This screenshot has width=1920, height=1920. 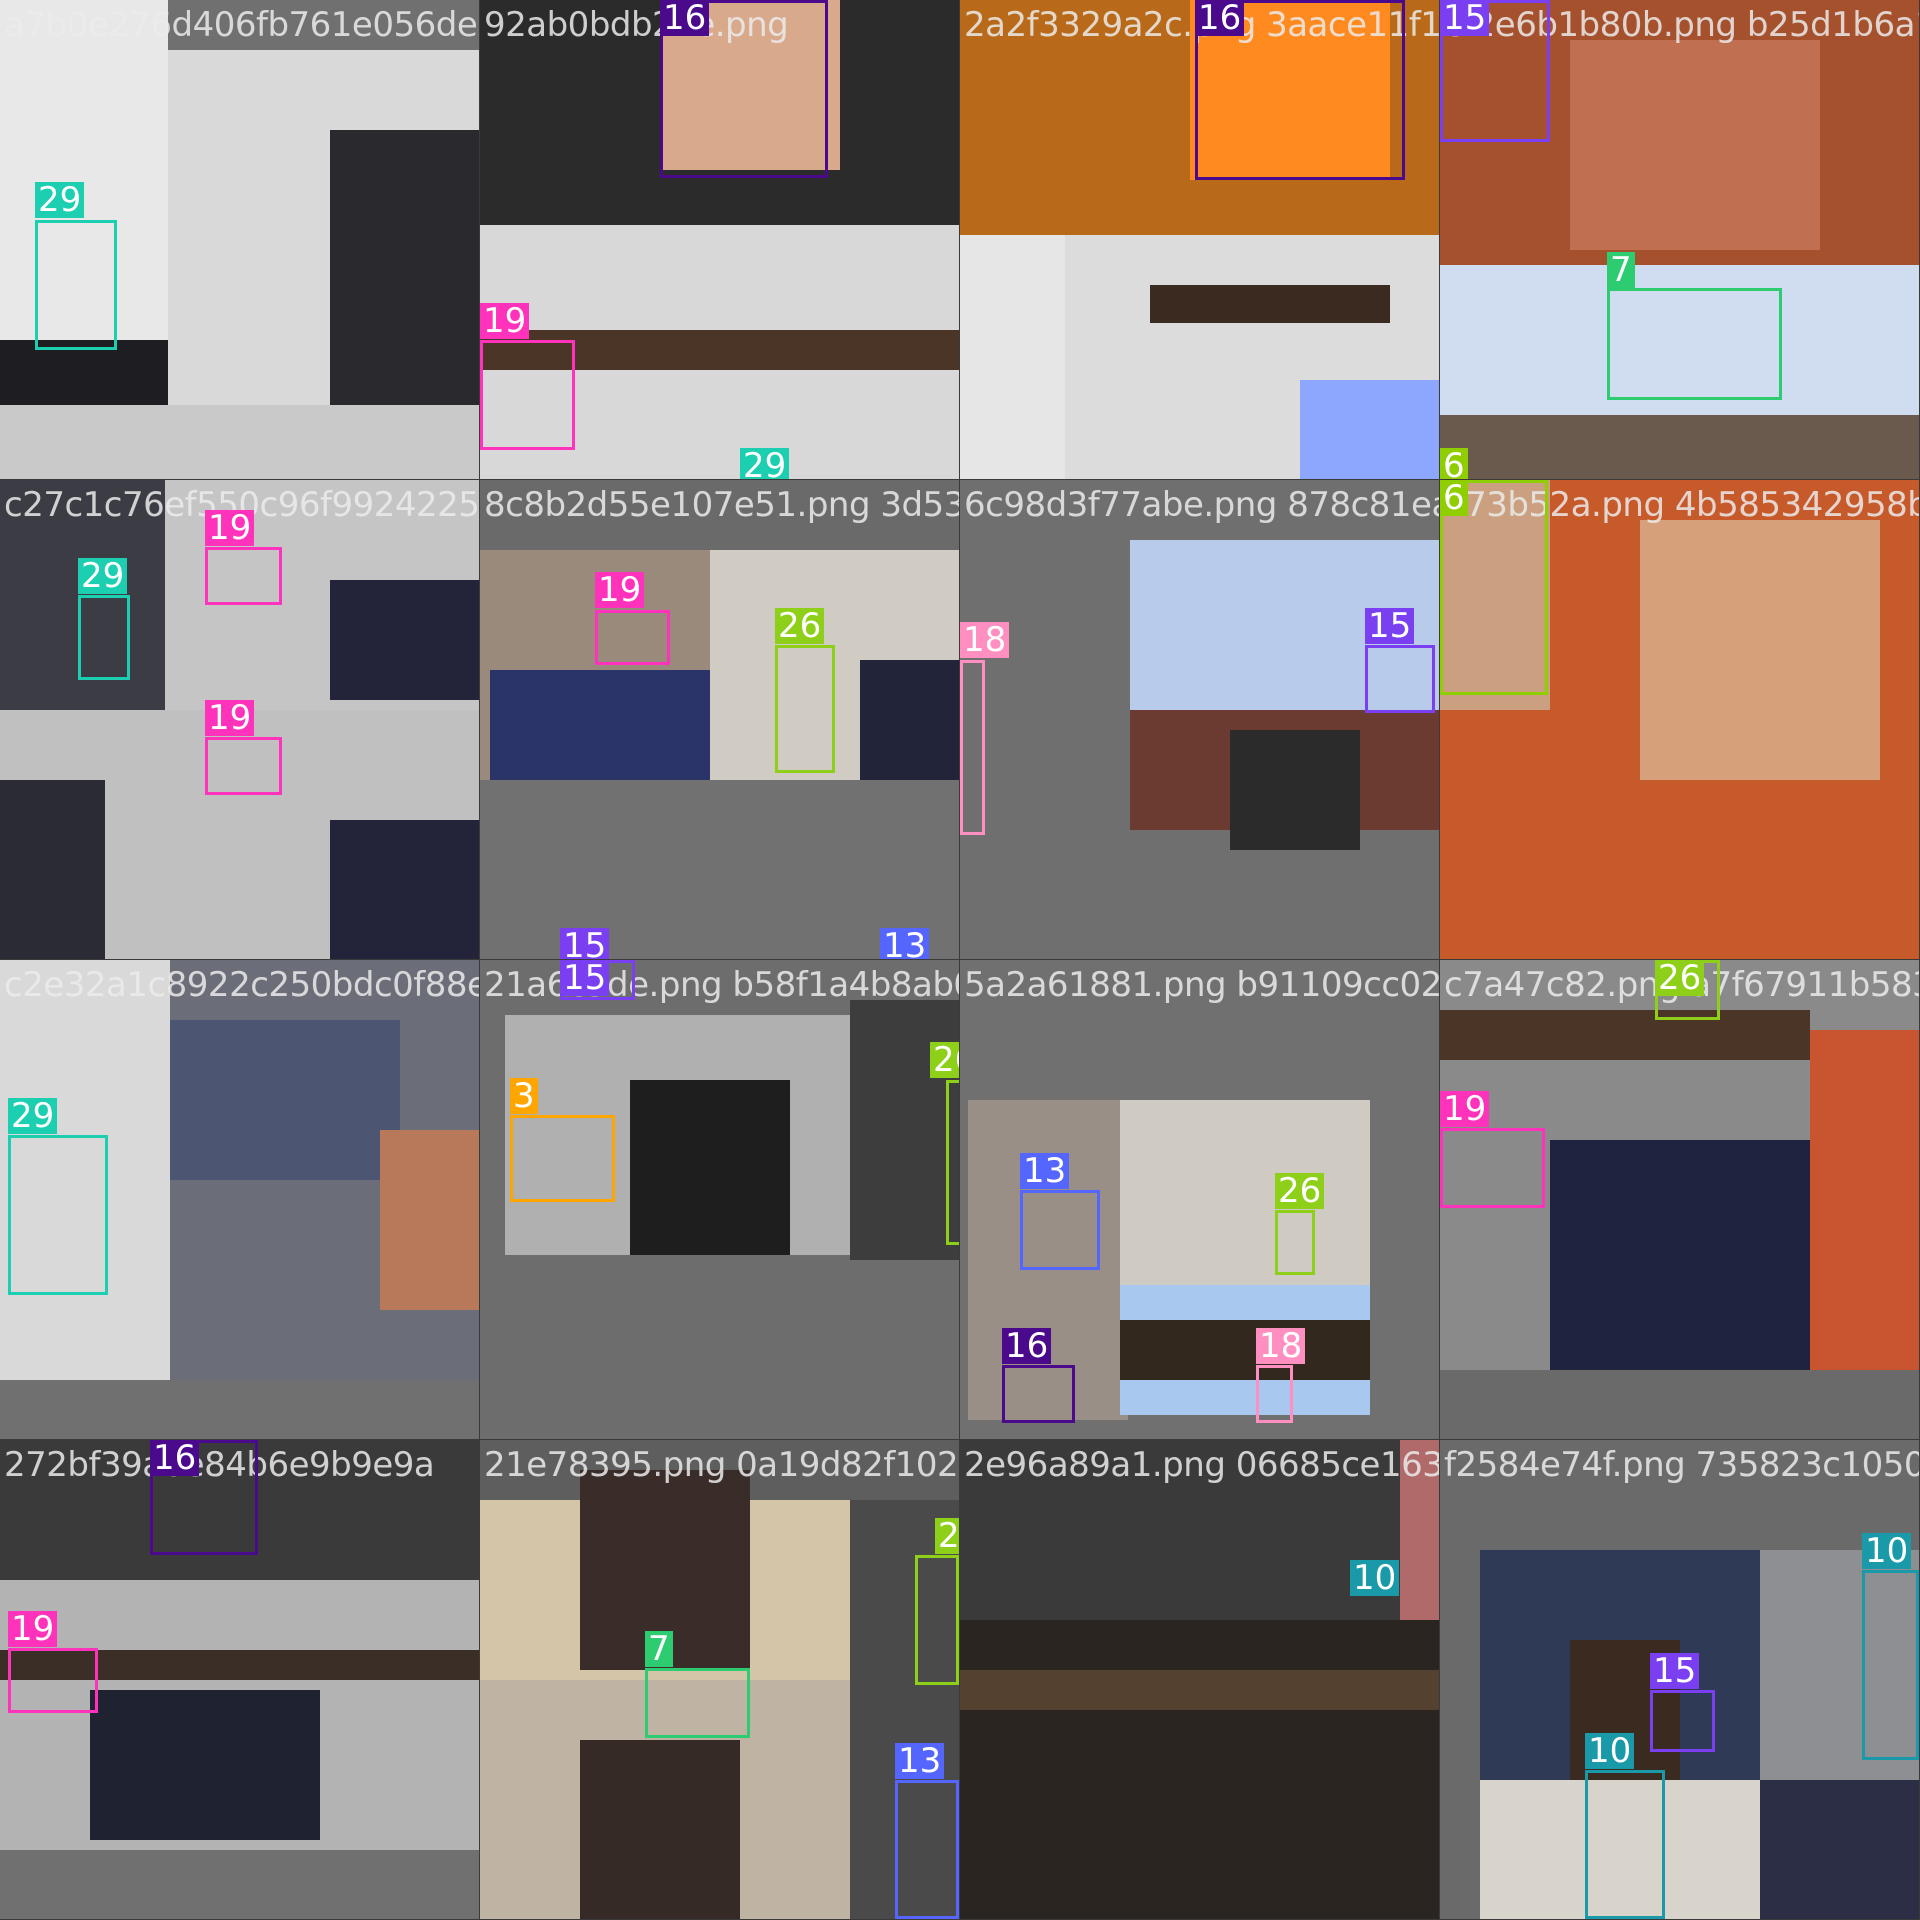 I want to click on mosaic-tile: c27c1c76ef550c96f9924225 29 19 19, so click(x=239, y=719).